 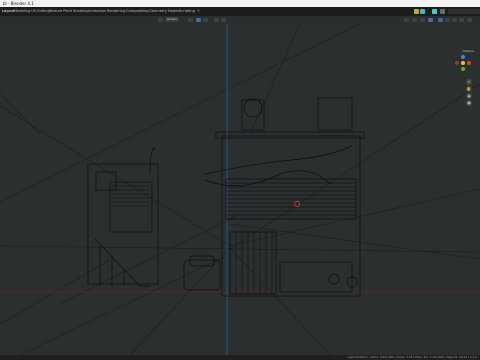 I want to click on neg-z-axis-gizmo-icon, so click(x=463, y=69).